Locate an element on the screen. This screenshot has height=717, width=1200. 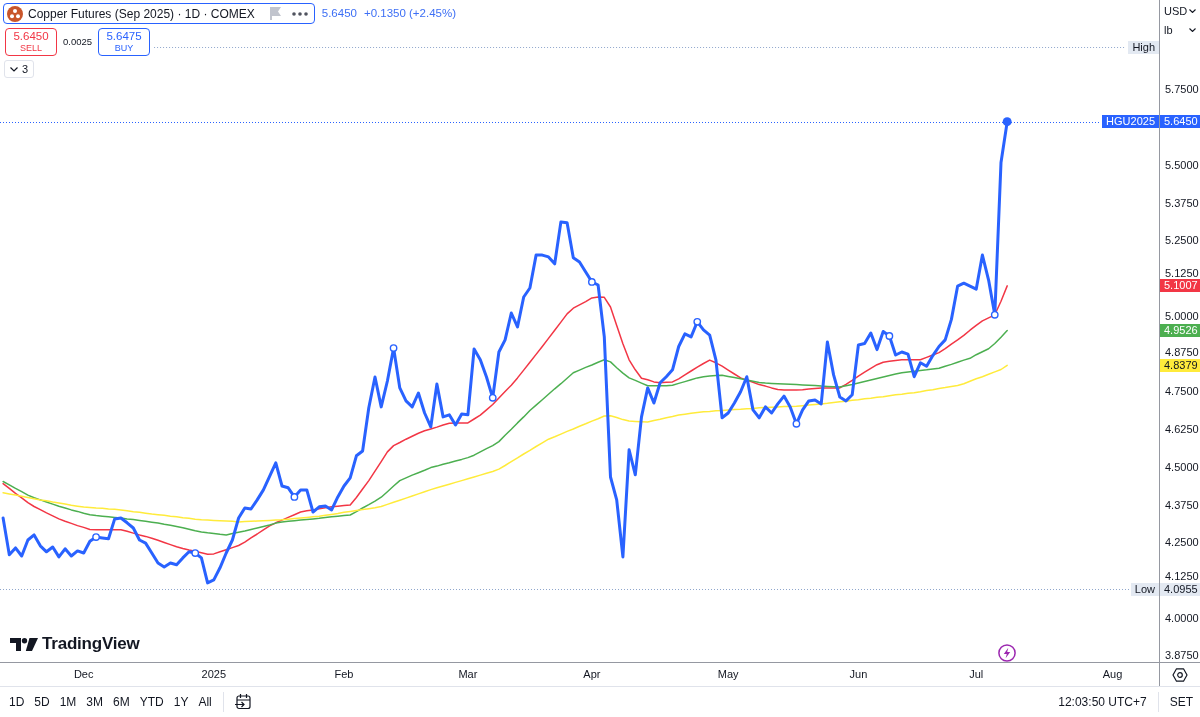
range-button: 1Y is located at coordinates (181, 702).